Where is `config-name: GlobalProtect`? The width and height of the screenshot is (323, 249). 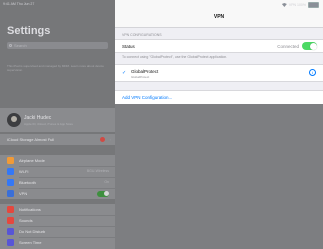 config-name: GlobalProtect is located at coordinates (145, 71).